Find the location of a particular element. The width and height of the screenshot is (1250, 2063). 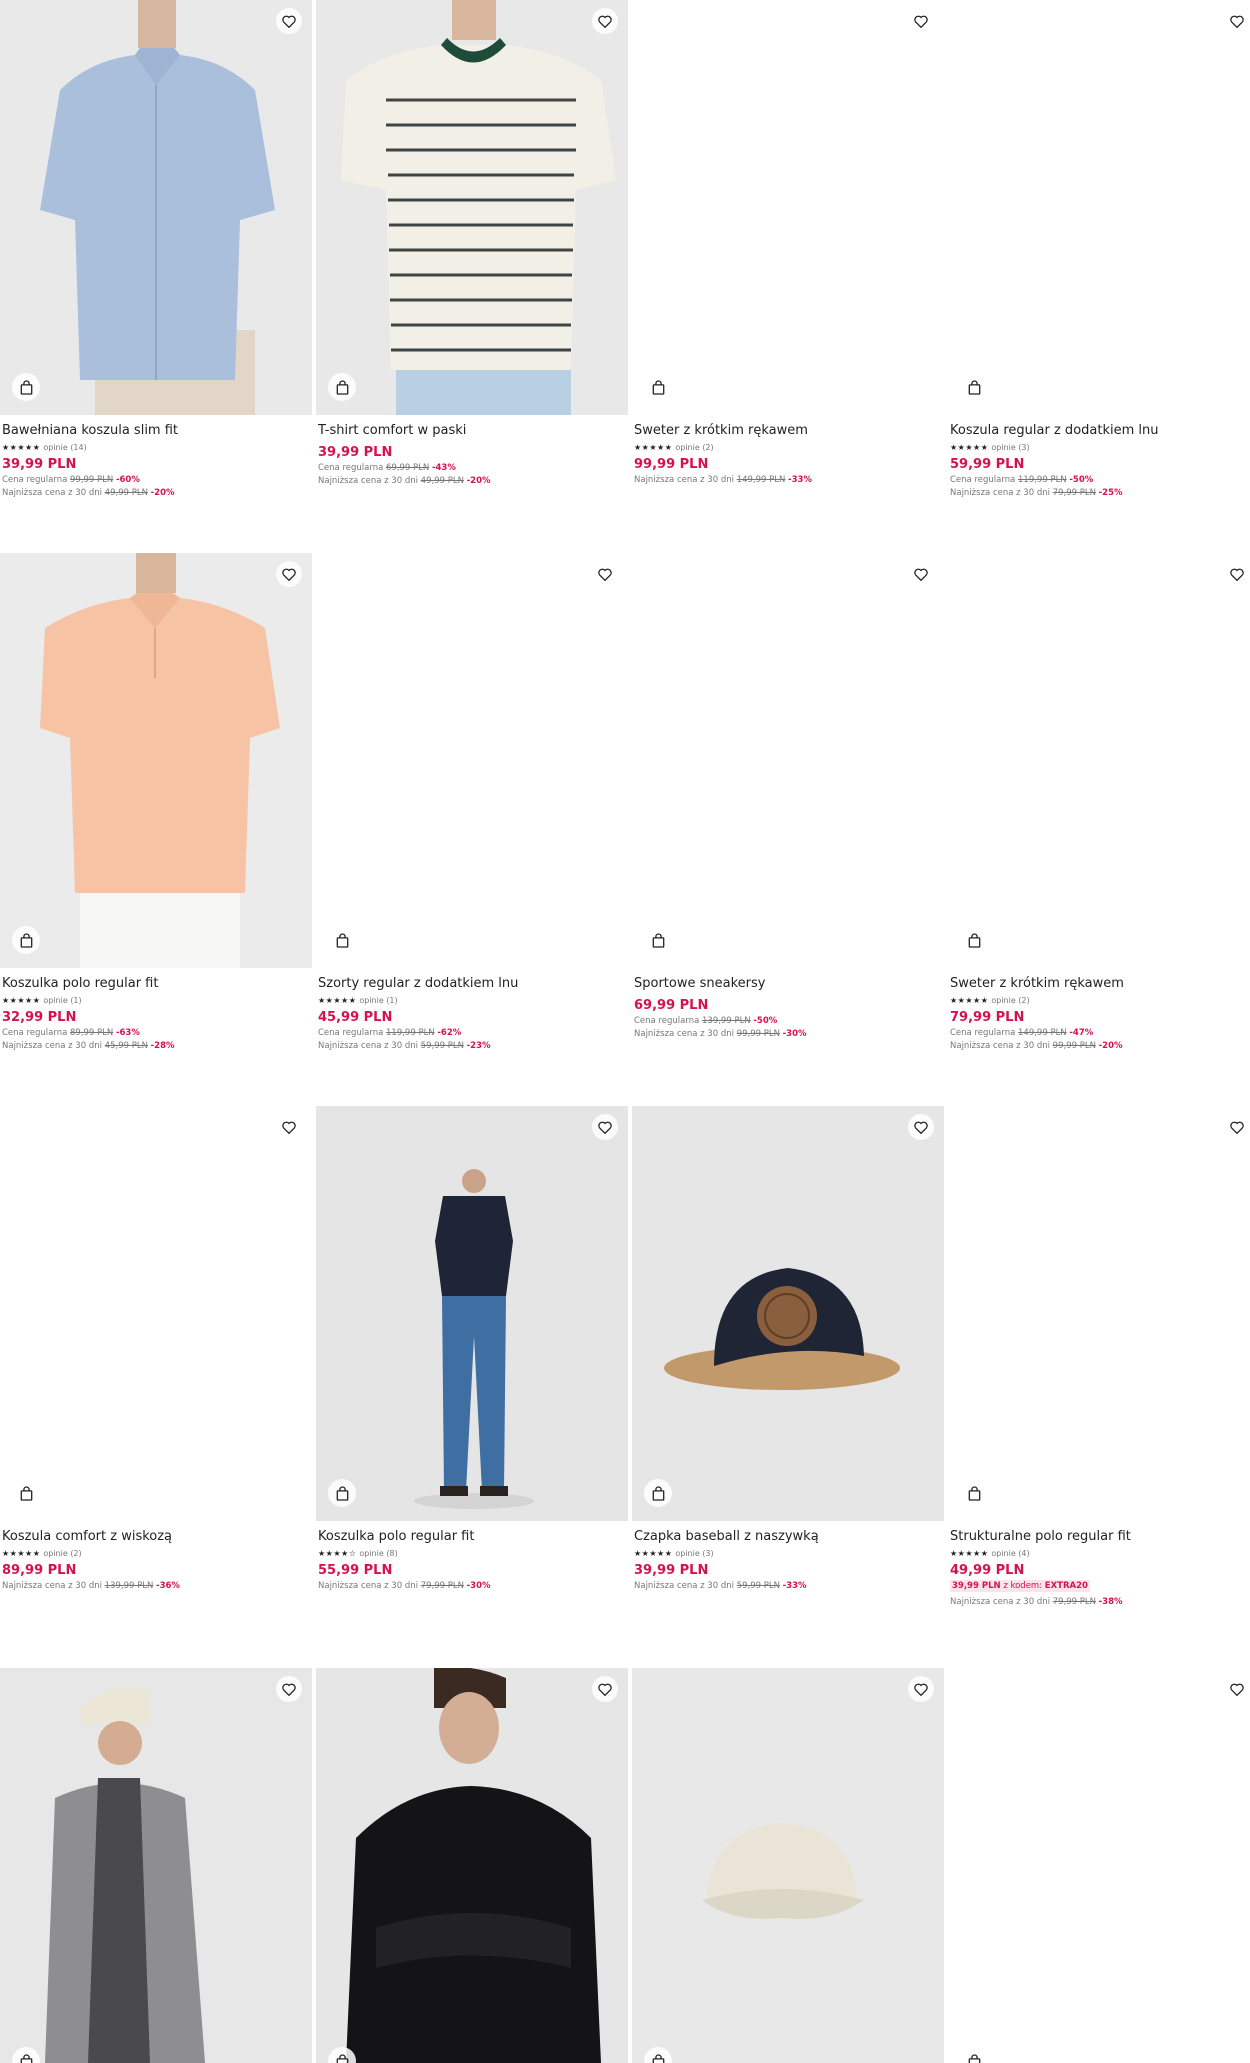

lowest-price-line: Najniższa cena z 30 dni 49,99 PLN -20% is located at coordinates (472, 481).